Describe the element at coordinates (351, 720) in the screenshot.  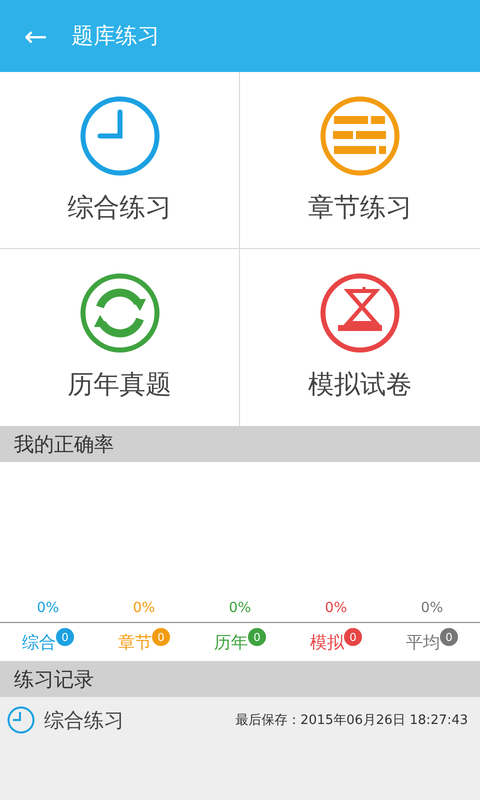
I see `saved-time: 最后保存：2015年06月26日 18:27:43` at that location.